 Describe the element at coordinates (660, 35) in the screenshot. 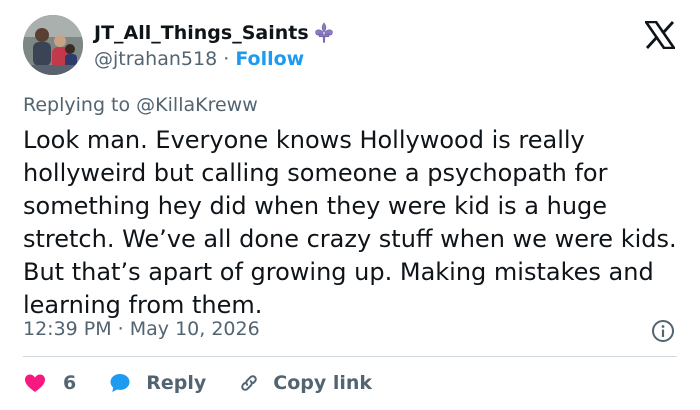

I see `x-logo-icon` at that location.